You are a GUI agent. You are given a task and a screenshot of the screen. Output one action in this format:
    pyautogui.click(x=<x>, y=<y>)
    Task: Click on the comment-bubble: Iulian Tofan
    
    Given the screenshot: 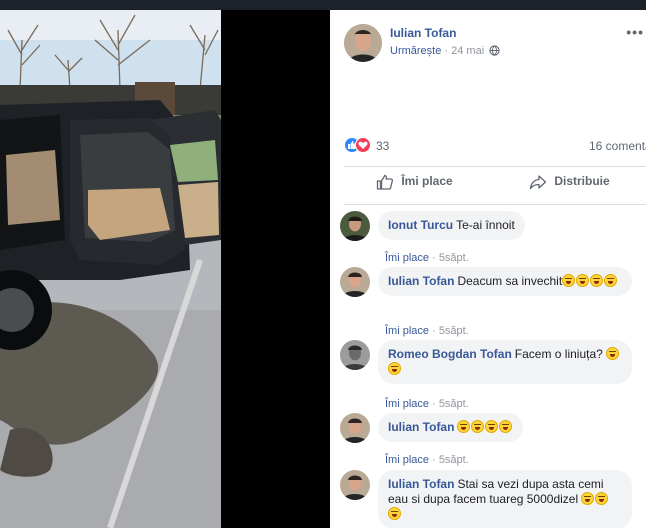 What is the action you would take?
    pyautogui.click(x=451, y=427)
    